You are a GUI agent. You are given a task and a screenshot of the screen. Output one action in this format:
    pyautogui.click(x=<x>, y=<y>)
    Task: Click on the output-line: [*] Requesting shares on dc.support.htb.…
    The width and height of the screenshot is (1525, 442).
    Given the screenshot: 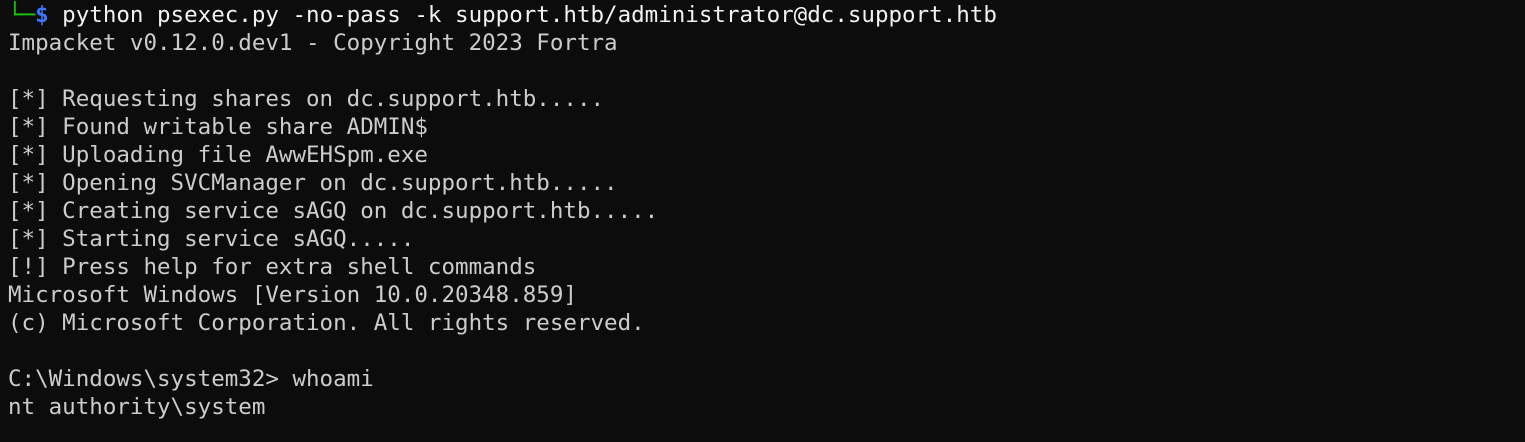 What is the action you would take?
    pyautogui.click(x=306, y=99)
    